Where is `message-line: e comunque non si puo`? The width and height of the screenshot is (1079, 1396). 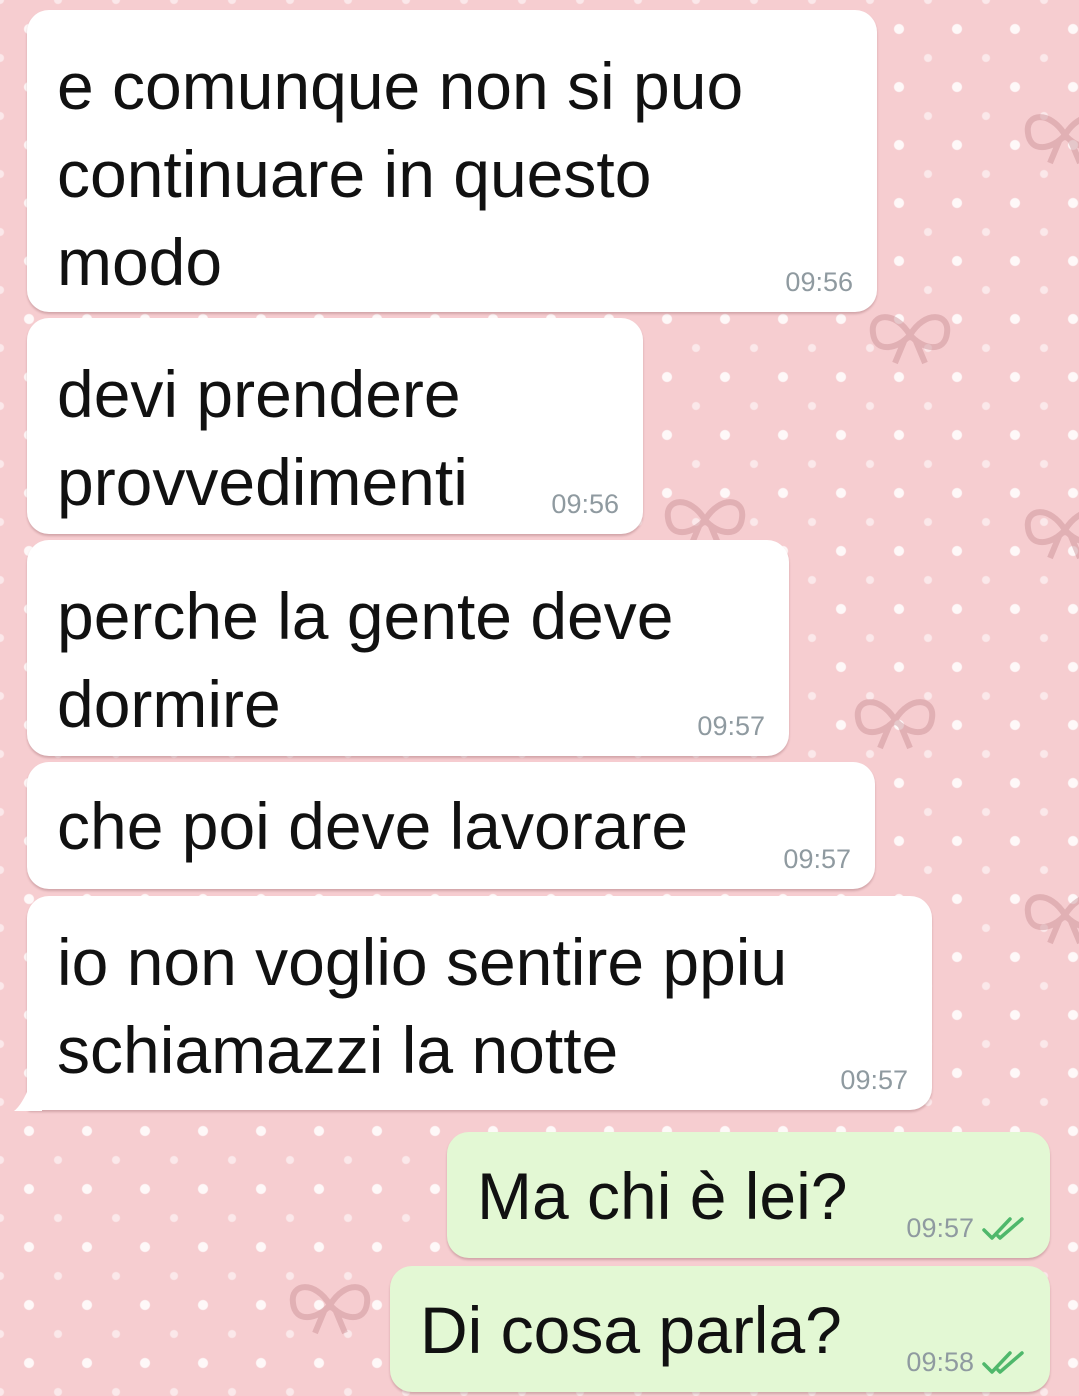
message-line: e comunque non si puo is located at coordinates (400, 86).